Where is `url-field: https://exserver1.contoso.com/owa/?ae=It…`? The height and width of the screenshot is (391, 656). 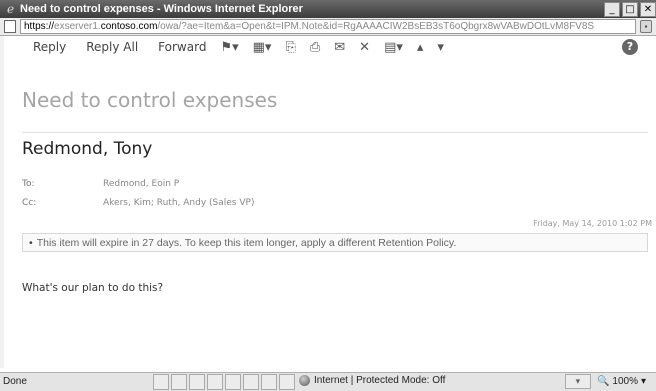 url-field: https://exserver1.contoso.com/owa/?ae=It… is located at coordinates (328, 26).